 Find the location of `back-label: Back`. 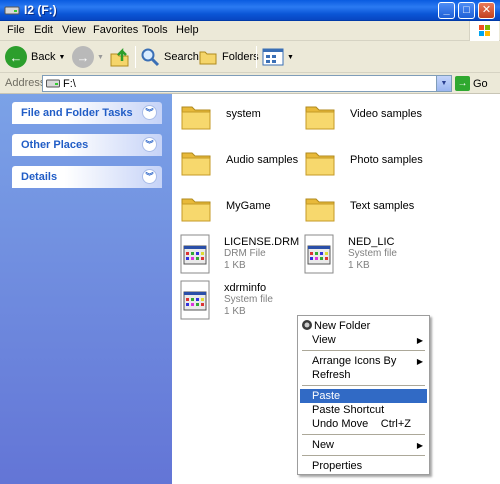

back-label: Back is located at coordinates (43, 57).